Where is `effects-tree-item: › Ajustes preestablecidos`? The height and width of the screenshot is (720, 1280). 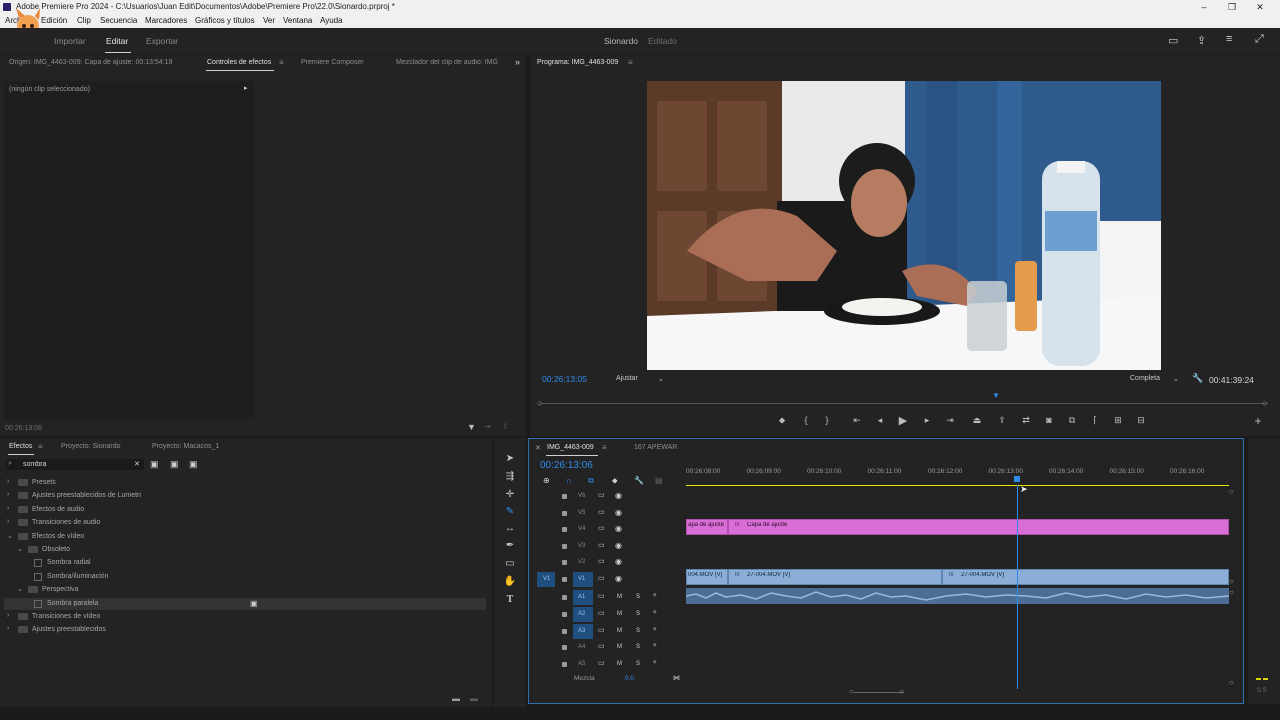
effects-tree-item: › Ajustes preestablecidos is located at coordinates (245, 630).